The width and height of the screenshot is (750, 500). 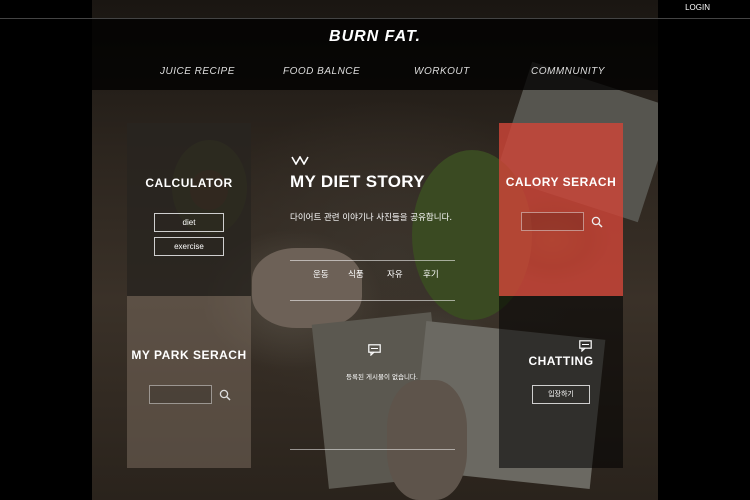 I want to click on calculator-title: CALCULATOR, so click(x=189, y=183).